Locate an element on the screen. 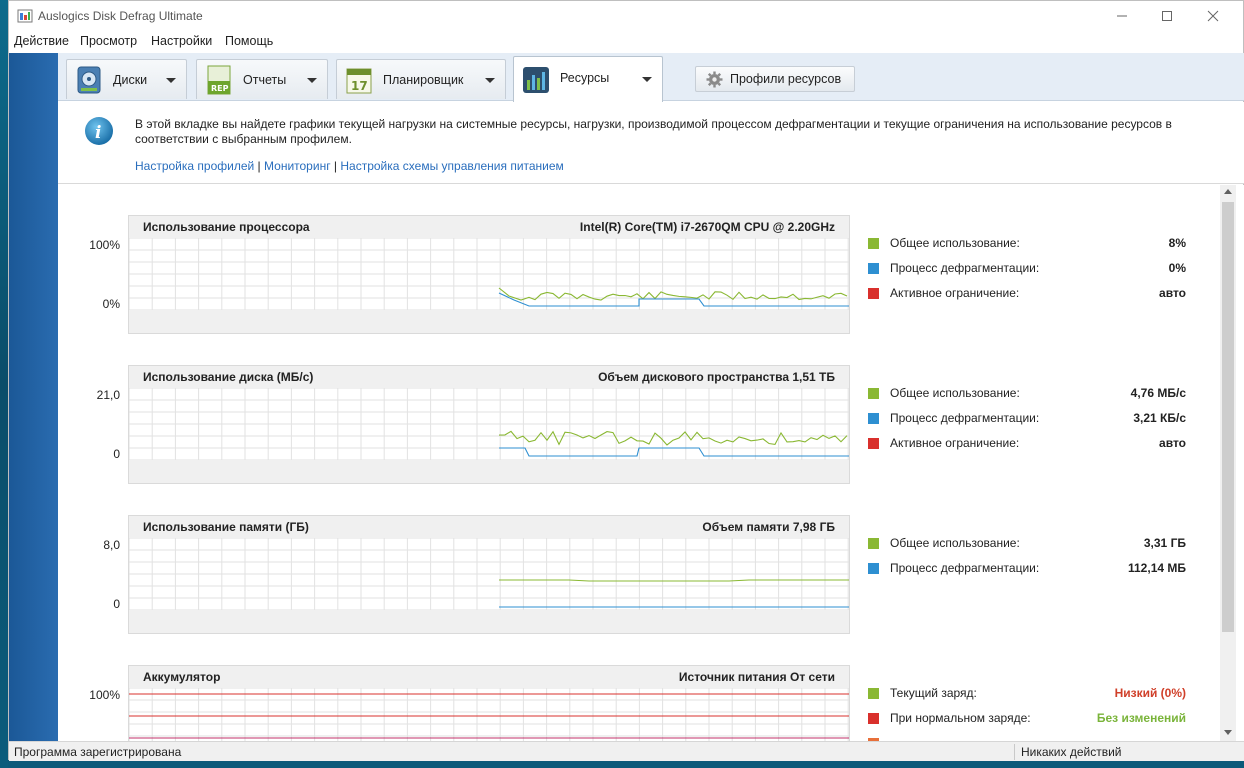 The image size is (1244, 768). disk-plot is located at coordinates (489, 424).